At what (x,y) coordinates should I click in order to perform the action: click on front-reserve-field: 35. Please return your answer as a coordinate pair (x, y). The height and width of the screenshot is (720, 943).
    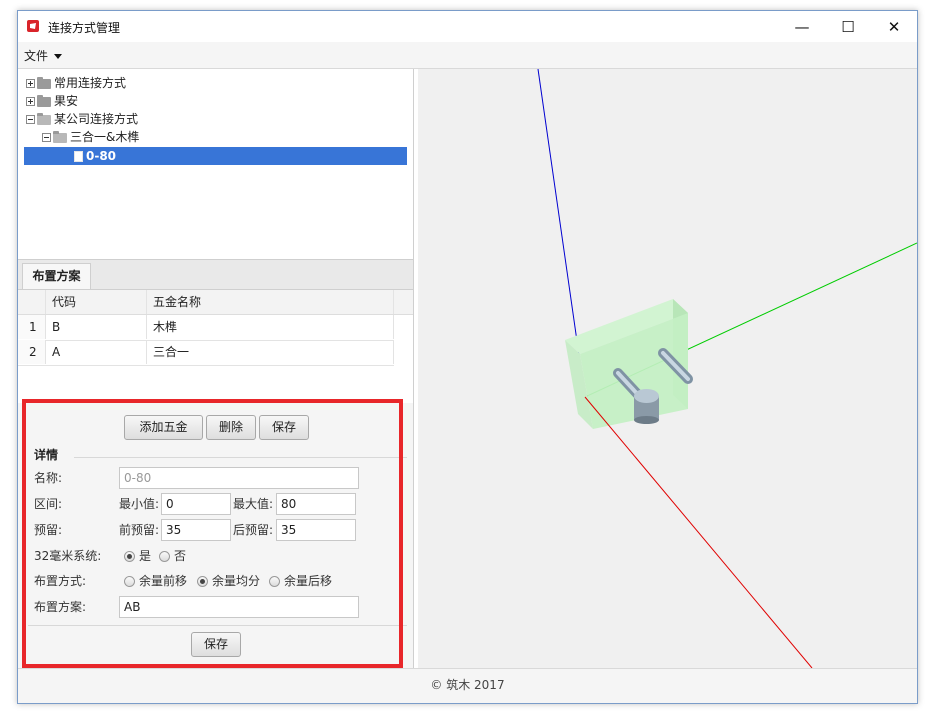
    Looking at the image, I should click on (196, 530).